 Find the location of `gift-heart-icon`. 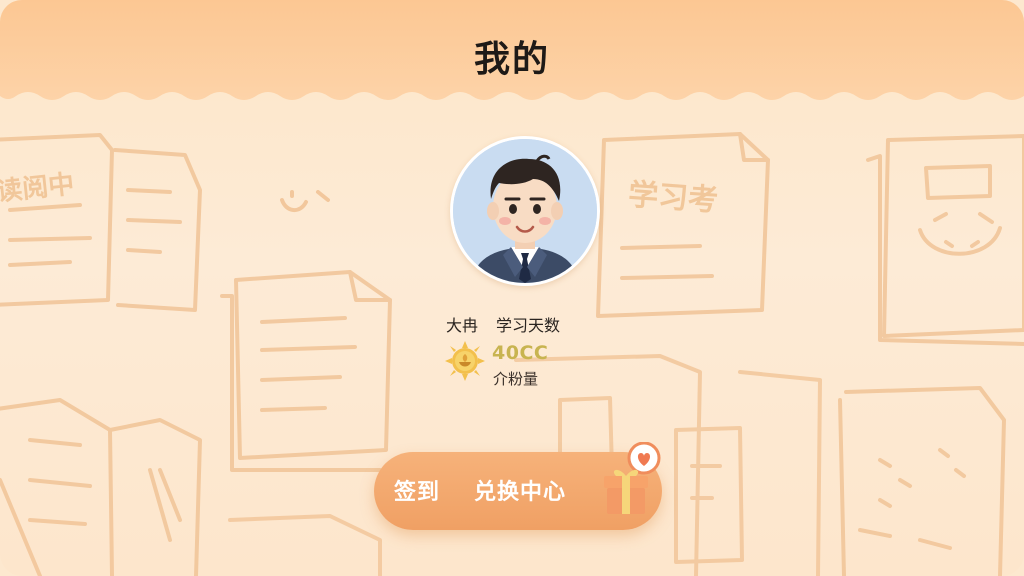

gift-heart-icon is located at coordinates (633, 481).